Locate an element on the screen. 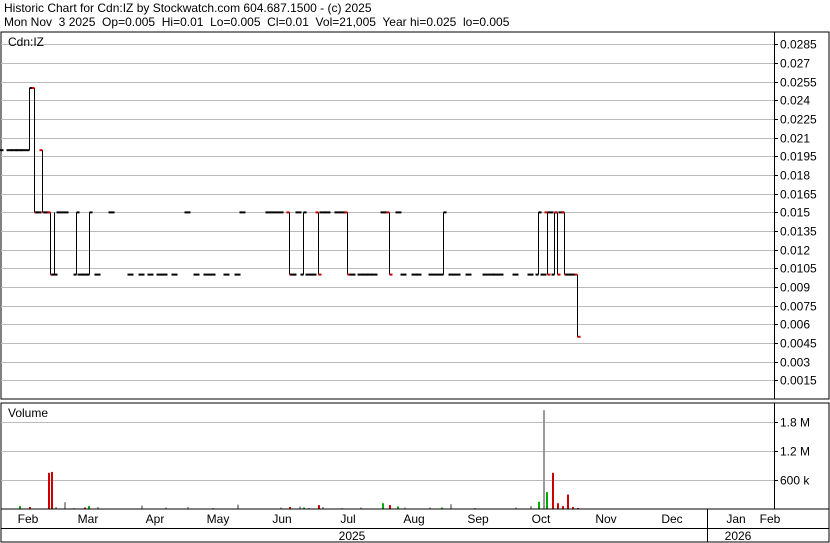 The height and width of the screenshot is (543, 830). month-label: Jan is located at coordinates (735, 519).